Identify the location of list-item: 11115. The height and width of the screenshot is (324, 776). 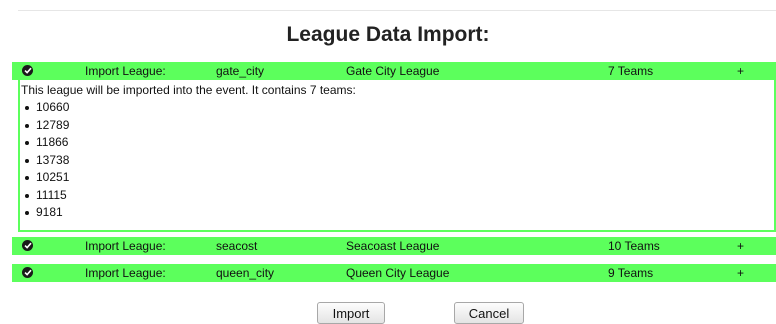
(44, 196).